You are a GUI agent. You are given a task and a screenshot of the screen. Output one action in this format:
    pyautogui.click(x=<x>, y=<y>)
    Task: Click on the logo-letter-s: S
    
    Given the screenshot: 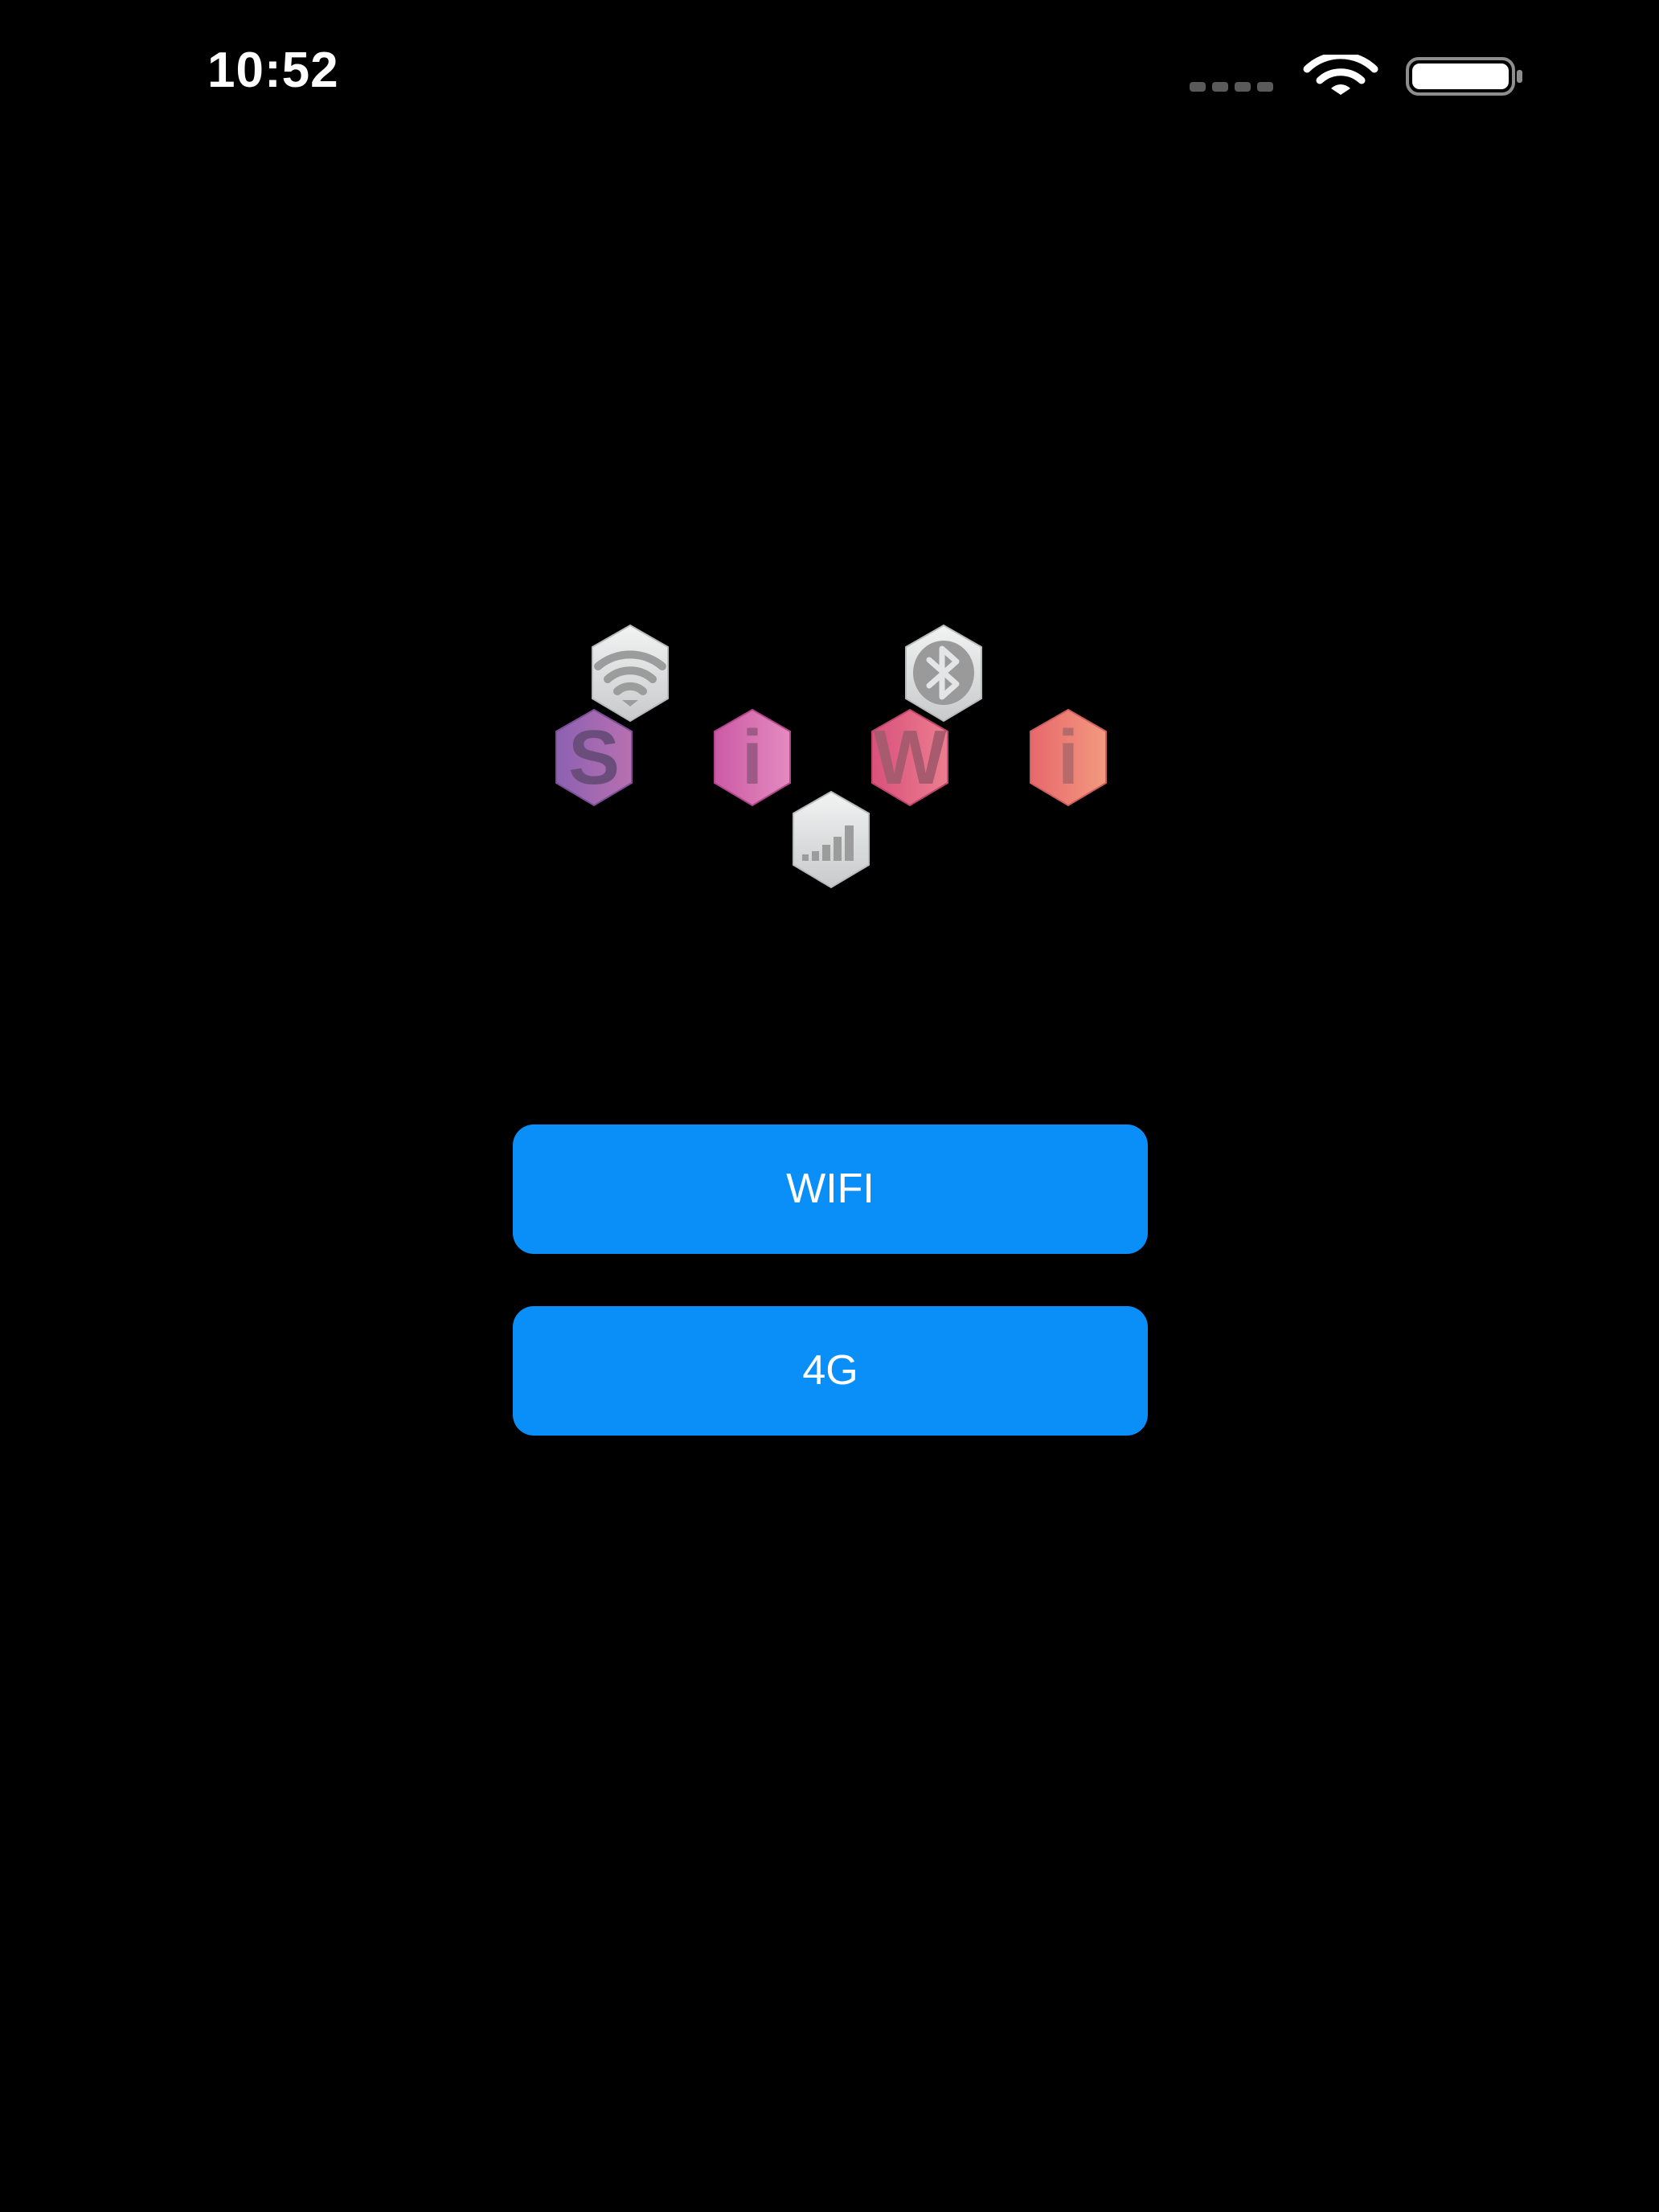 What is the action you would take?
    pyautogui.click(x=594, y=758)
    